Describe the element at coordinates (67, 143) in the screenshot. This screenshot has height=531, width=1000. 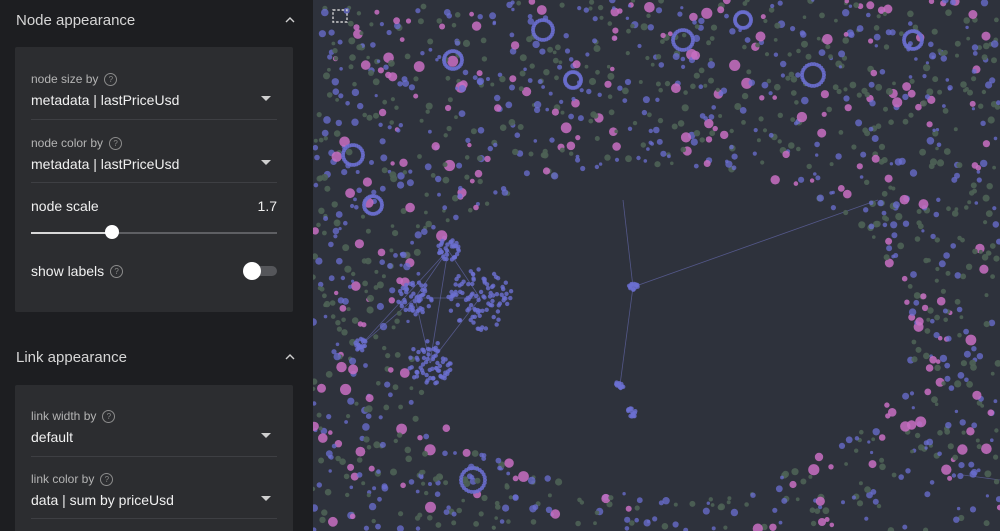
I see `node-color-by-label: node color by` at that location.